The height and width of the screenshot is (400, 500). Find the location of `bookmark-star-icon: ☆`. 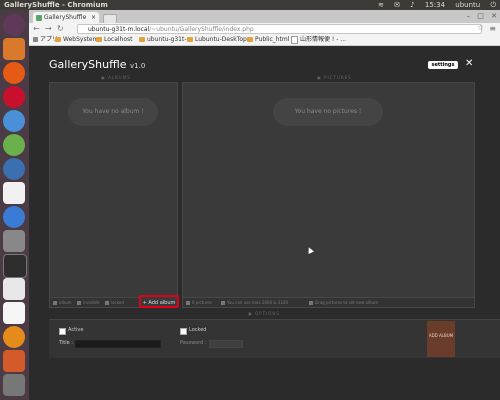

bookmark-star-icon: ☆ is located at coordinates (480, 27).